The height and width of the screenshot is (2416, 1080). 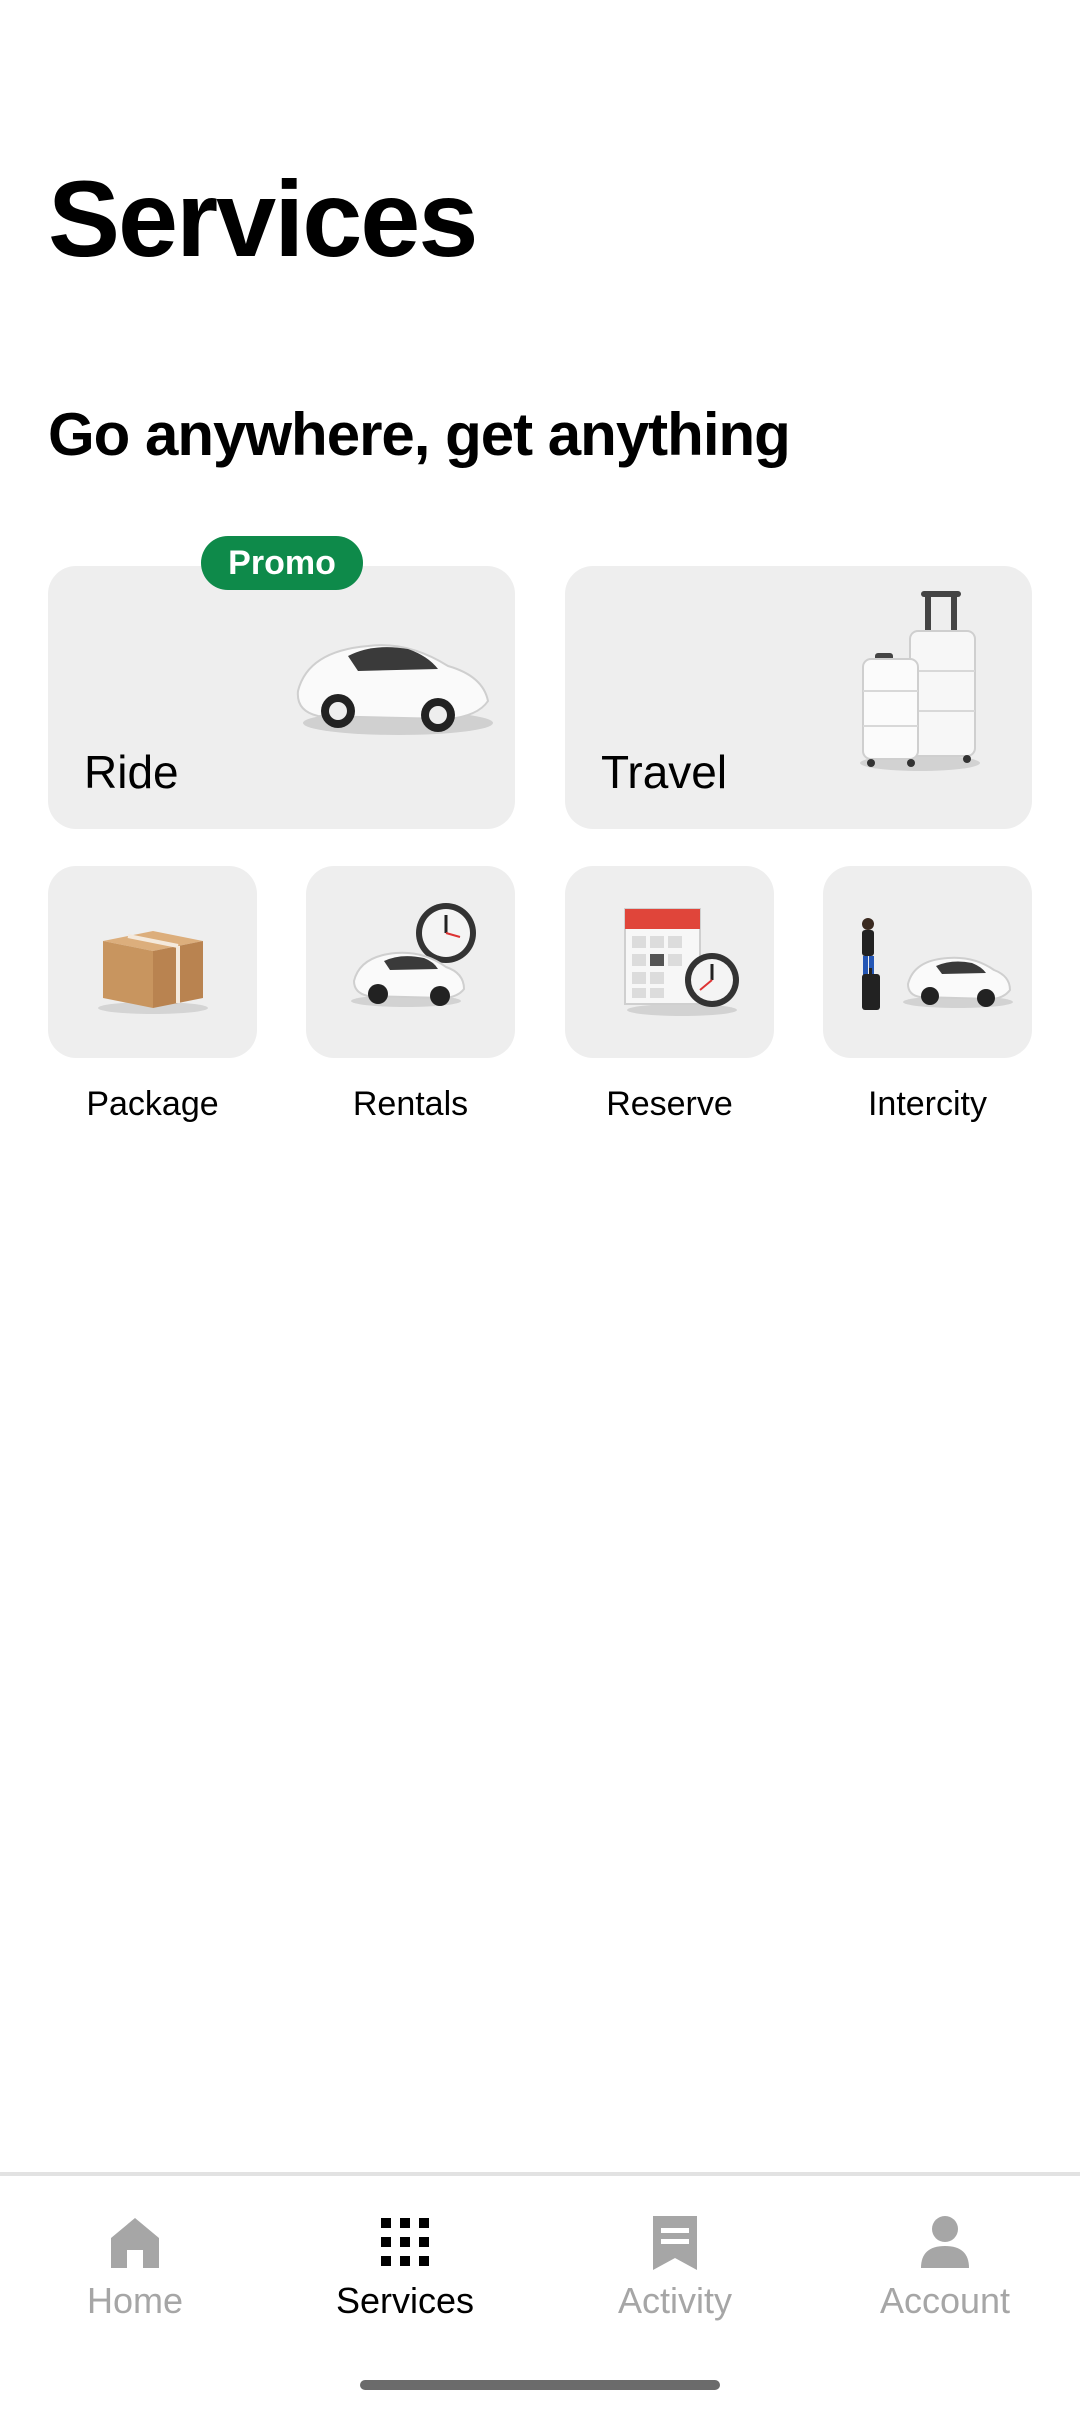 I want to click on reserve-label: Reserve, so click(x=669, y=1104).